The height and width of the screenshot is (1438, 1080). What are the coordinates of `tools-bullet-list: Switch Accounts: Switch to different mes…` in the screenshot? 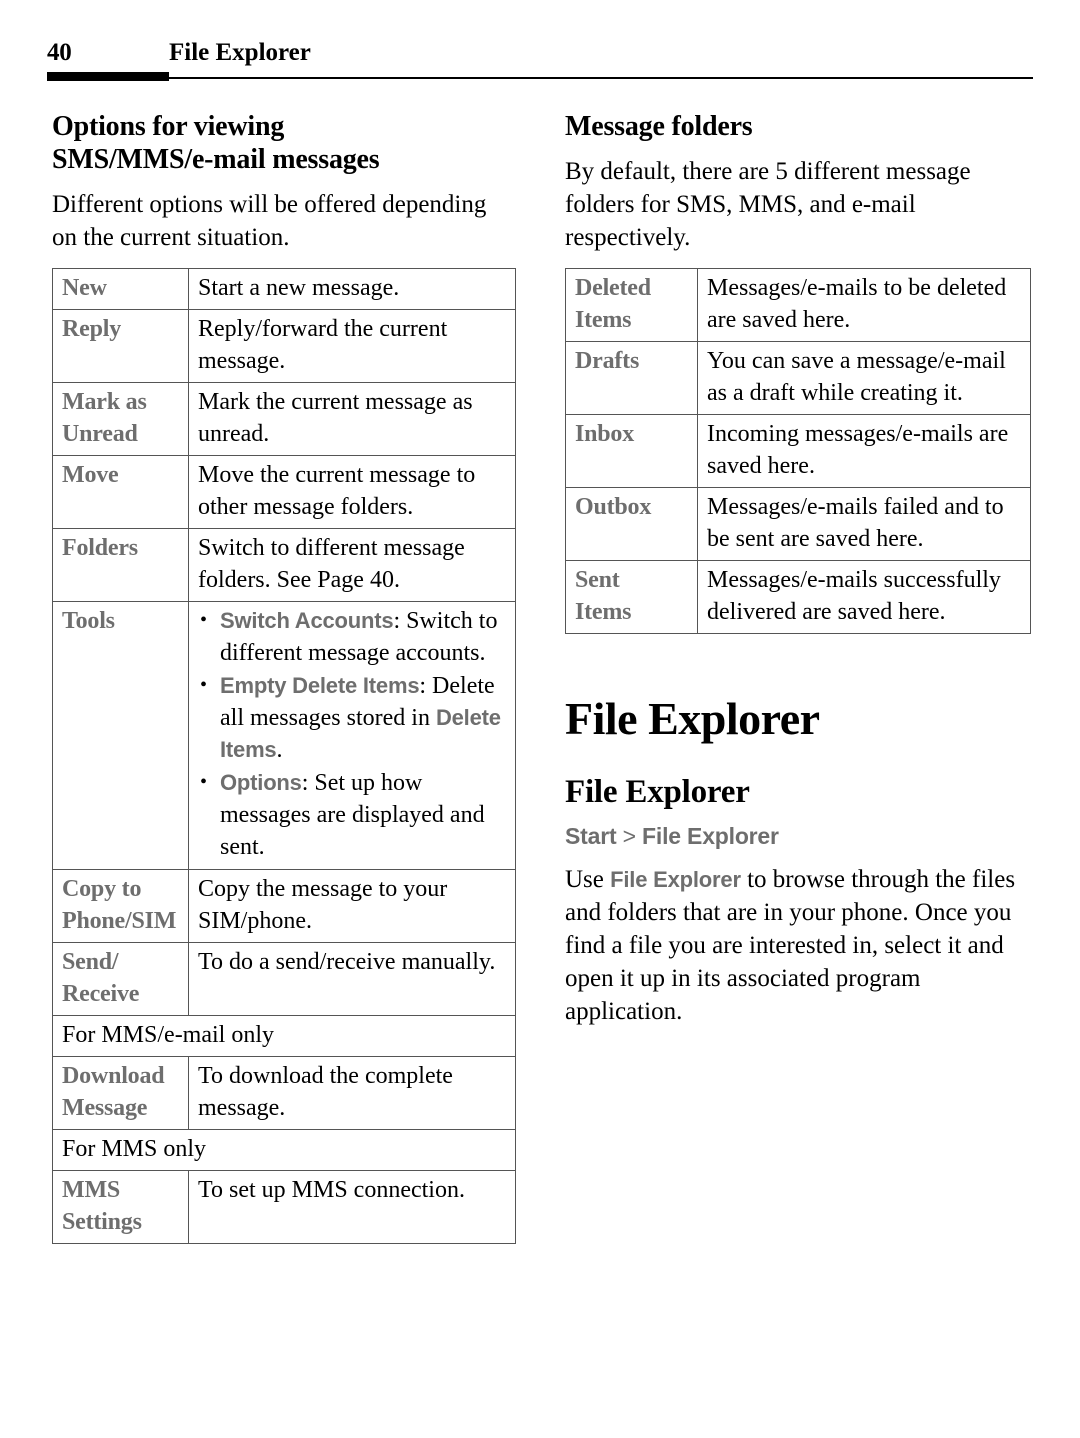 It's located at (353, 733).